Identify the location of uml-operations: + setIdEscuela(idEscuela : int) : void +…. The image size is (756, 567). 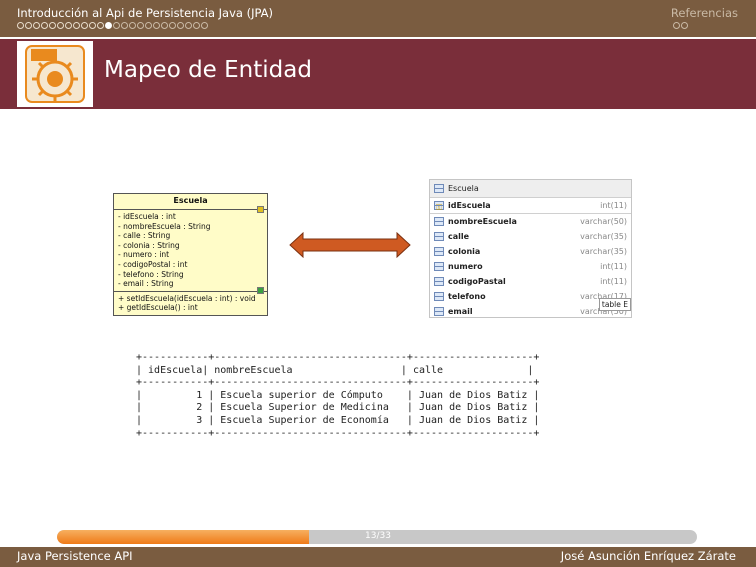
(190, 303).